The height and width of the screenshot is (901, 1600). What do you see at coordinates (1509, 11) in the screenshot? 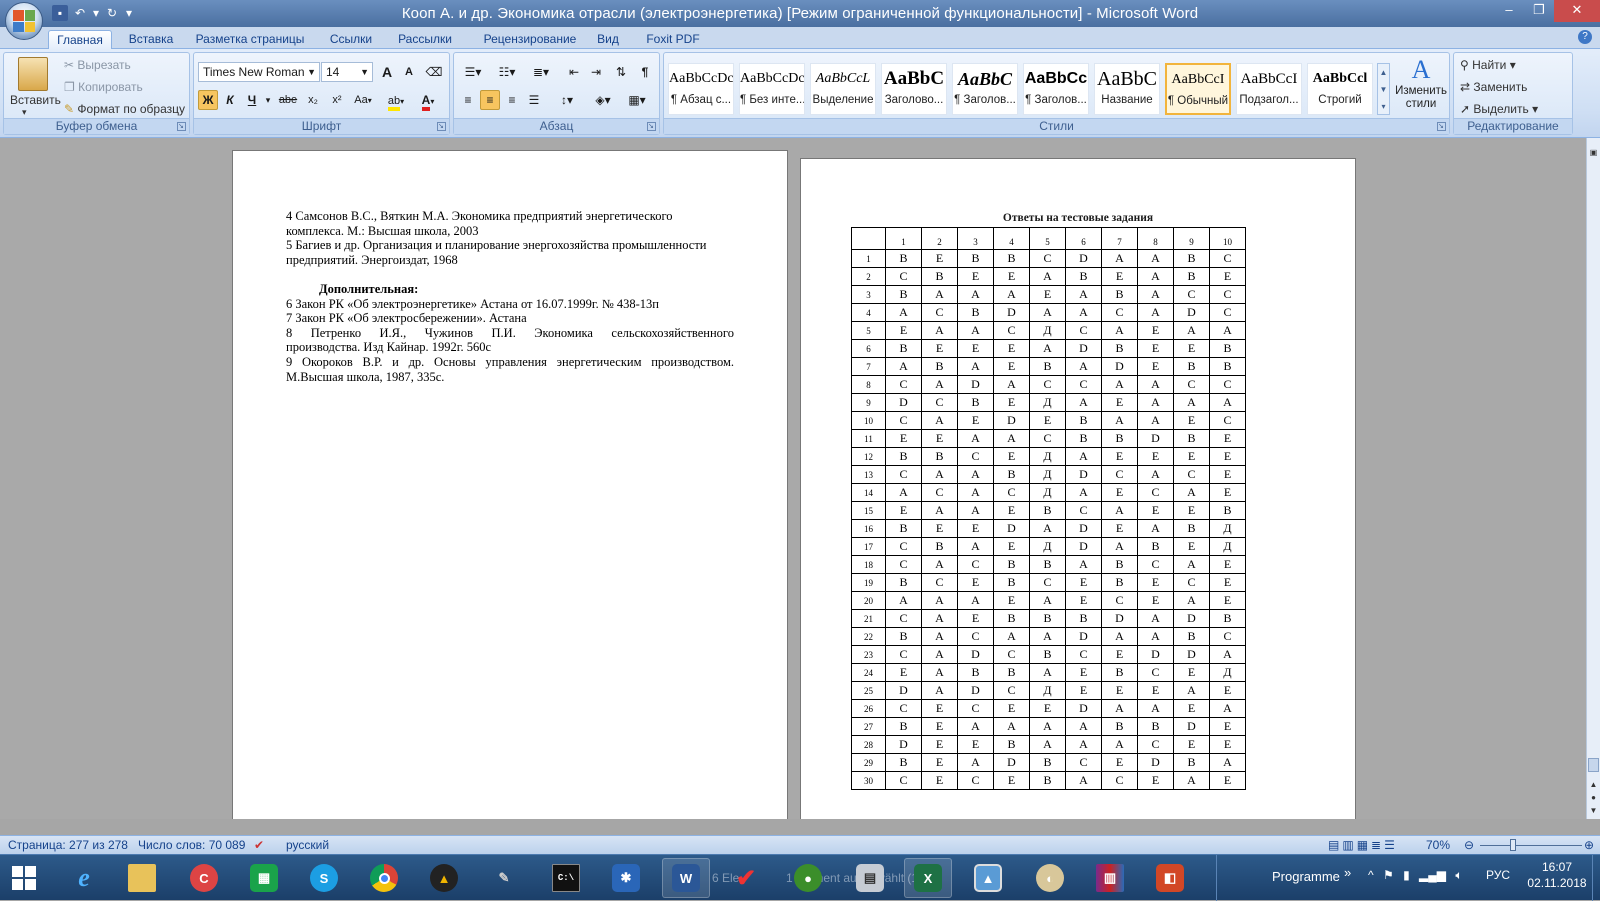
I see `minimize-button: –` at bounding box center [1509, 11].